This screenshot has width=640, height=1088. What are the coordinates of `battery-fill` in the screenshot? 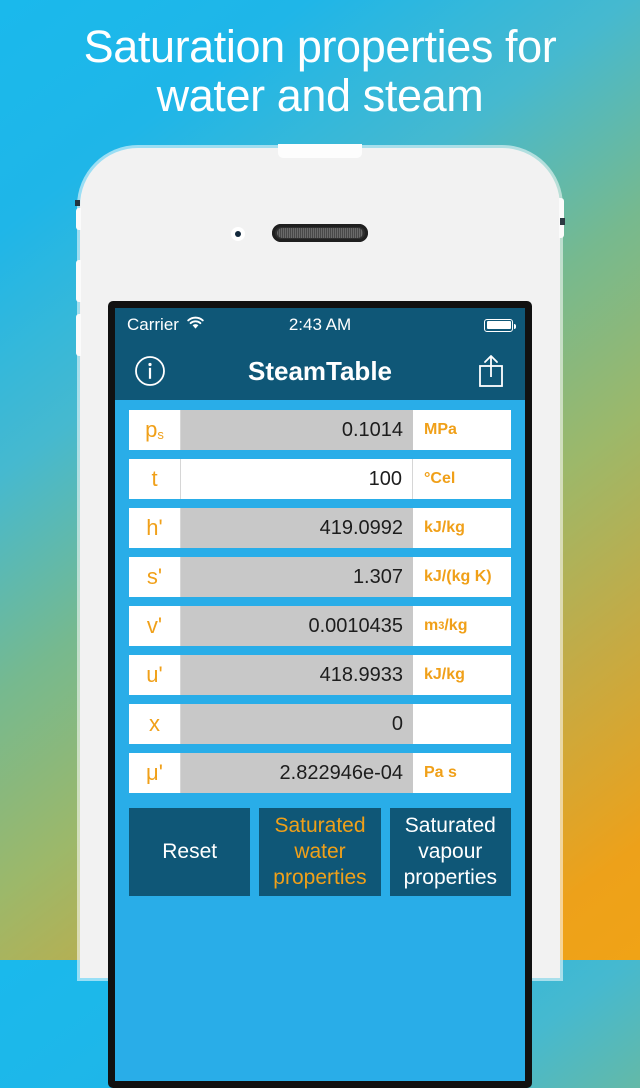 It's located at (498, 325).